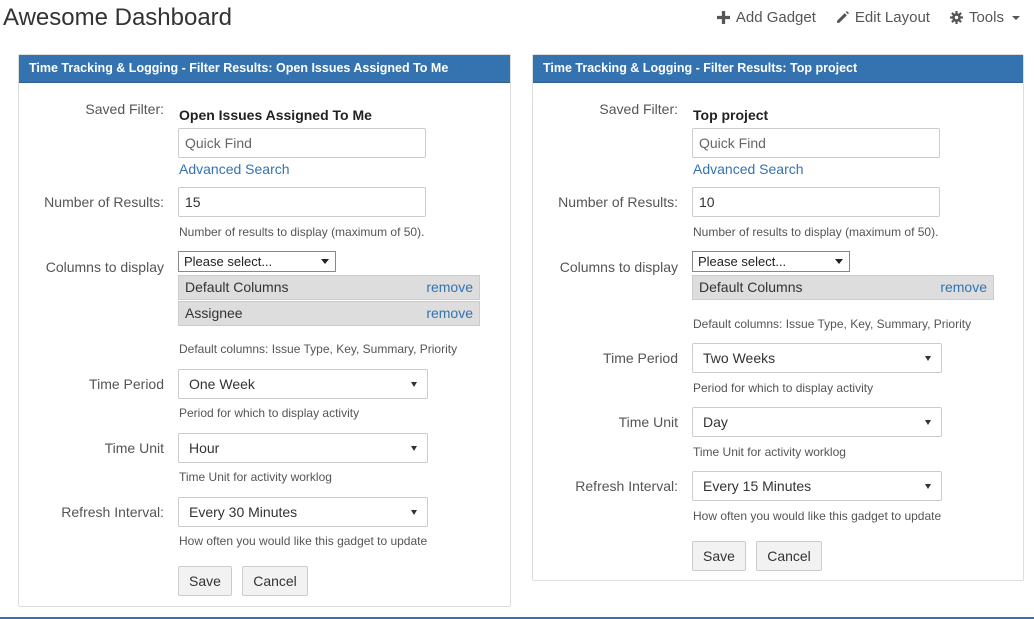 The image size is (1034, 619). What do you see at coordinates (817, 422) in the screenshot?
I see `time-unit-select: Day` at bounding box center [817, 422].